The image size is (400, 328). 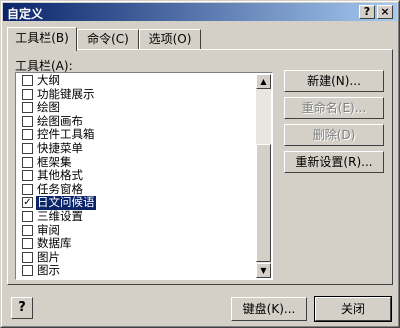 I want to click on vertical-scrollbar: ▲ ▼, so click(x=263, y=176).